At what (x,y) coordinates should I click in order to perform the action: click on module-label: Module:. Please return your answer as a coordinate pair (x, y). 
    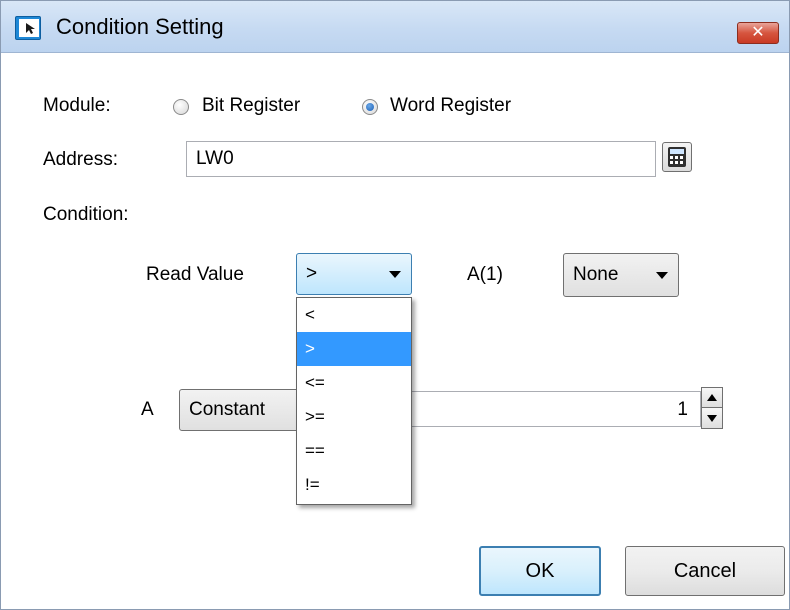
    Looking at the image, I should click on (77, 105).